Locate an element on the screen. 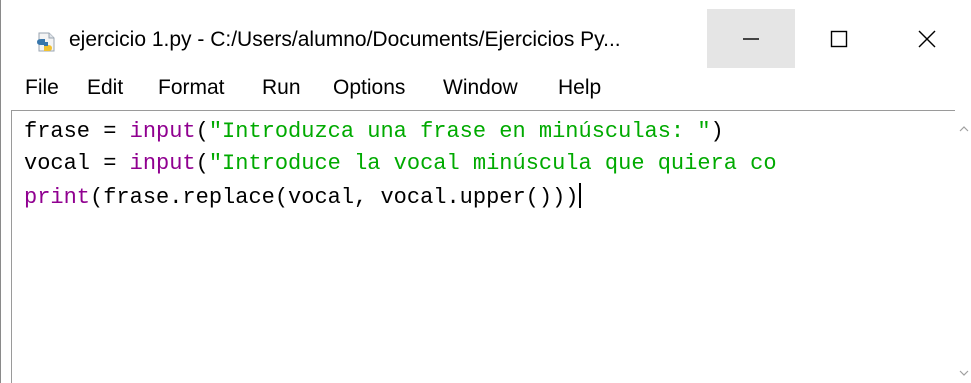 This screenshot has height=383, width=971. maximize-icon is located at coordinates (839, 38).